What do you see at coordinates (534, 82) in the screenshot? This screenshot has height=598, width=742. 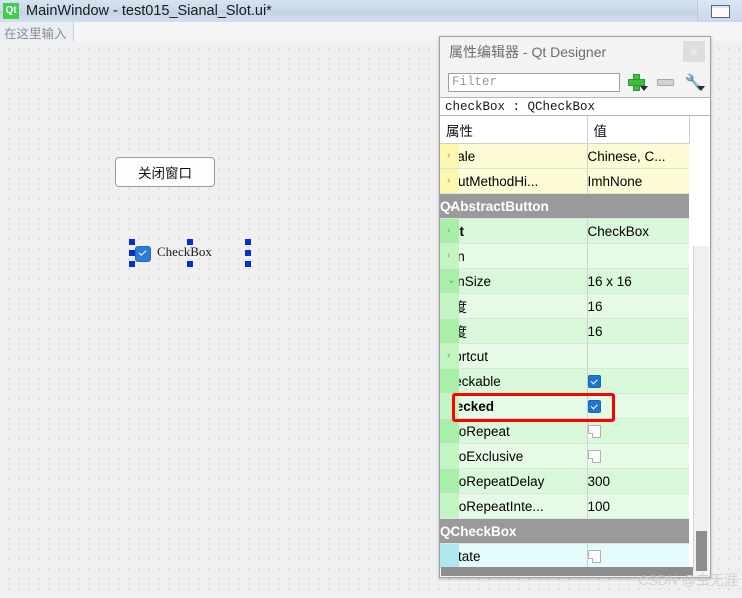 I see `filter-input: Filter` at bounding box center [534, 82].